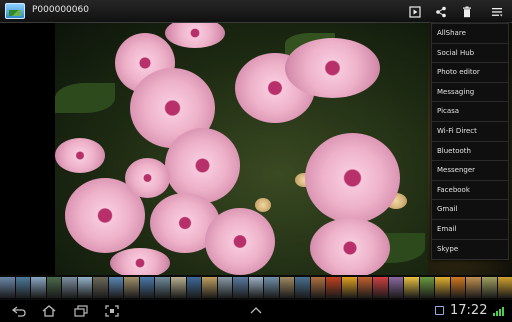 The height and width of the screenshot is (322, 512). I want to click on menu-item-picasa: Picasa, so click(470, 112).